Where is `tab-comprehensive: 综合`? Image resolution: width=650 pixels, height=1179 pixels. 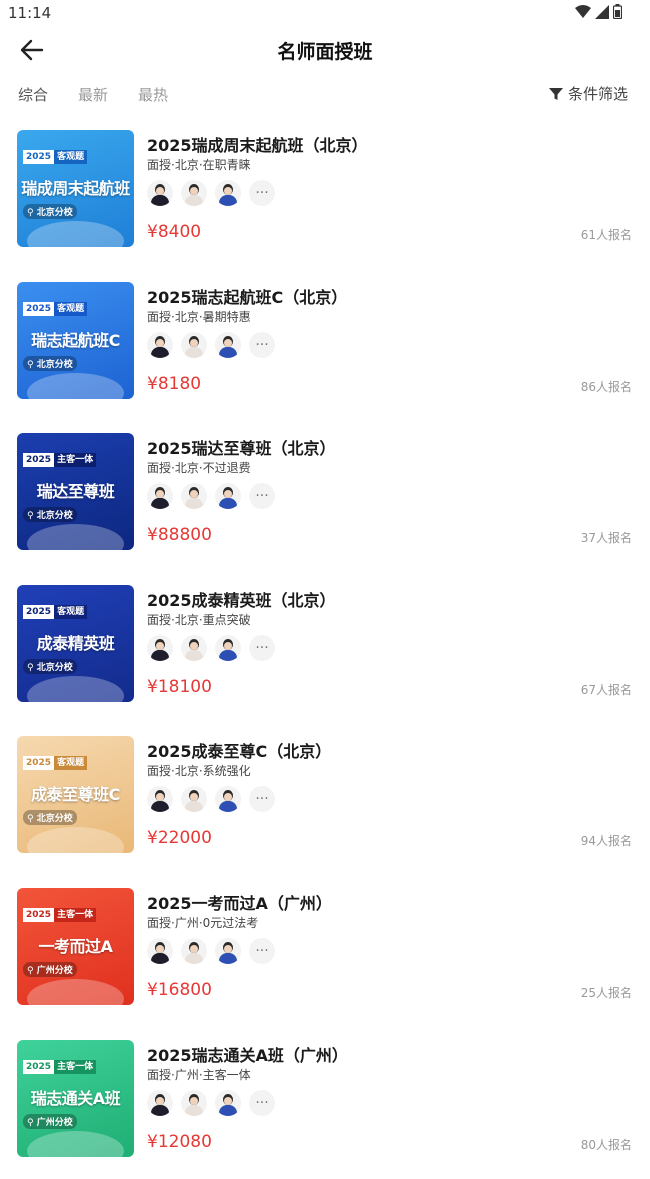 tab-comprehensive: 综合 is located at coordinates (33, 94).